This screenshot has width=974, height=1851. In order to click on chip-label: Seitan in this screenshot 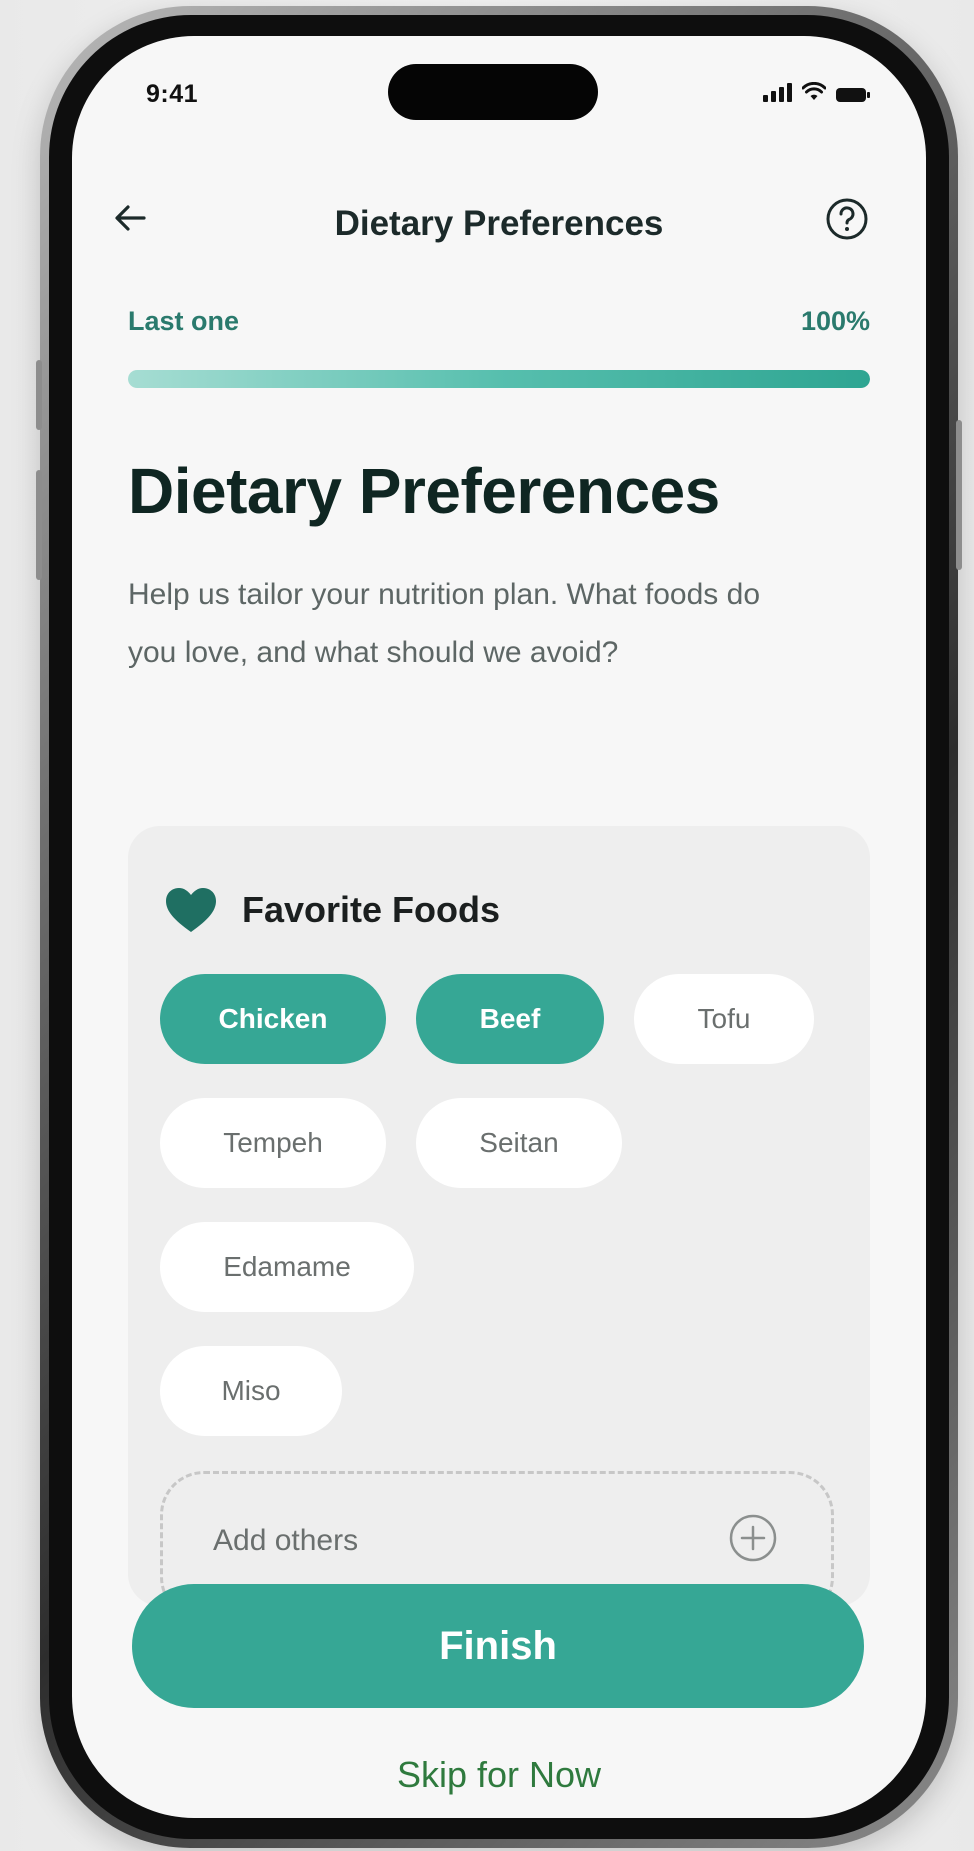, I will do `click(519, 1142)`.